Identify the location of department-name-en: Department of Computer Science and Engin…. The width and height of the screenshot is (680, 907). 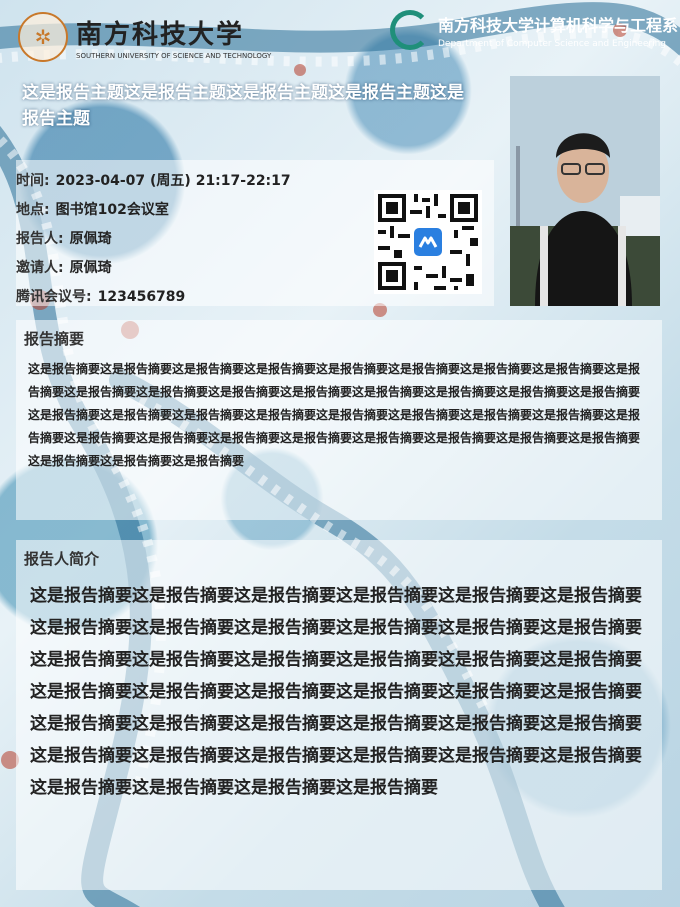
(552, 43).